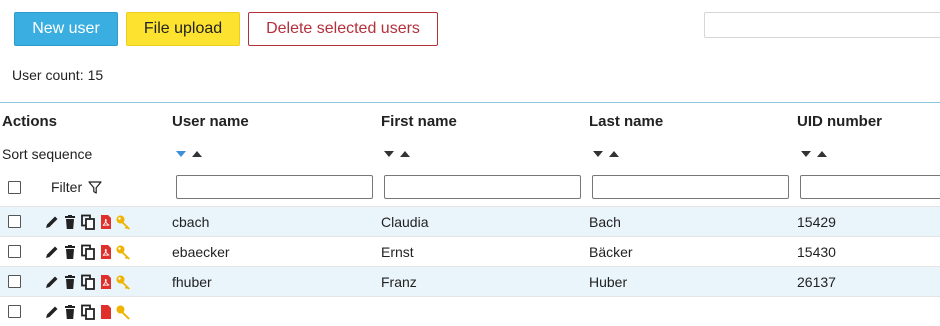 This screenshot has height=326, width=940. What do you see at coordinates (201, 251) in the screenshot?
I see `cell-user-name: ebaecker` at bounding box center [201, 251].